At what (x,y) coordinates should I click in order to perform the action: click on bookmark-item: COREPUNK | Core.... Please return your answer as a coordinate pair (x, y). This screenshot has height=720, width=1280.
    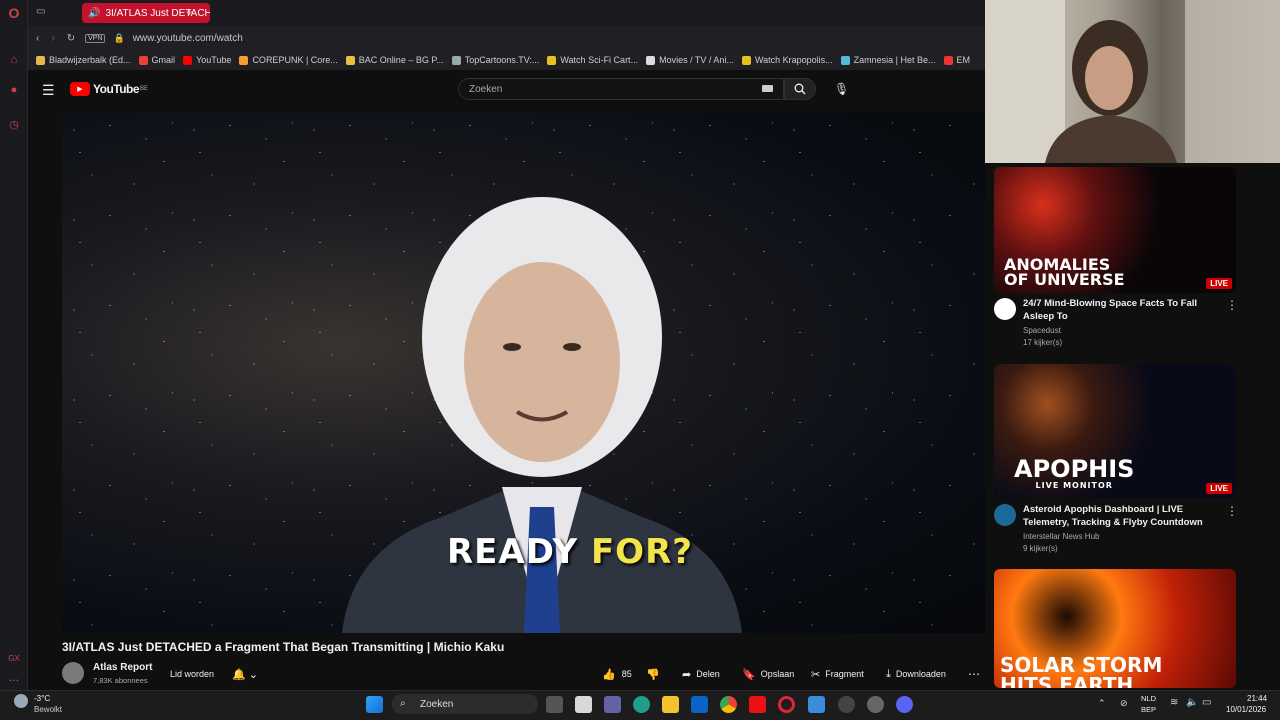
    Looking at the image, I should click on (288, 60).